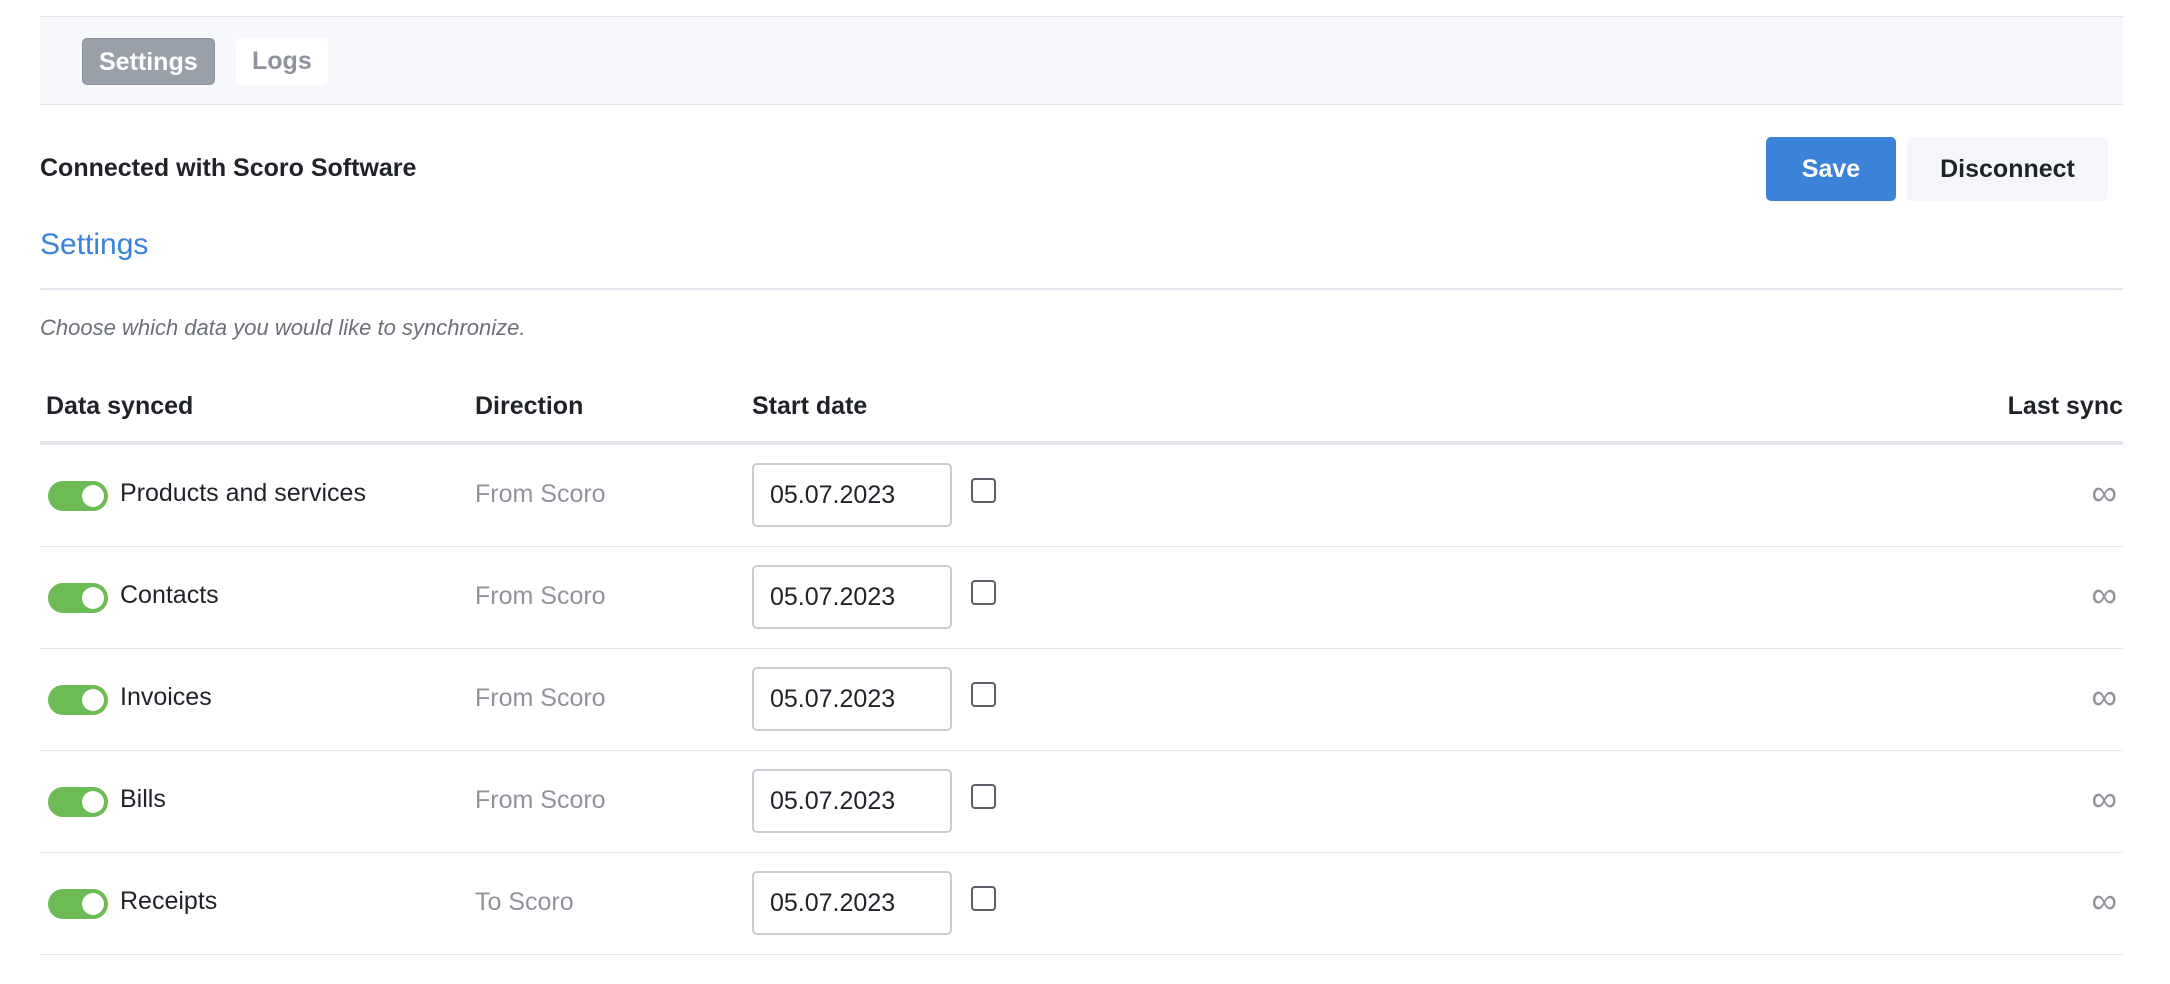  What do you see at coordinates (1081, 496) in the screenshot?
I see `table-row: Products and services From Scoro ∞` at bounding box center [1081, 496].